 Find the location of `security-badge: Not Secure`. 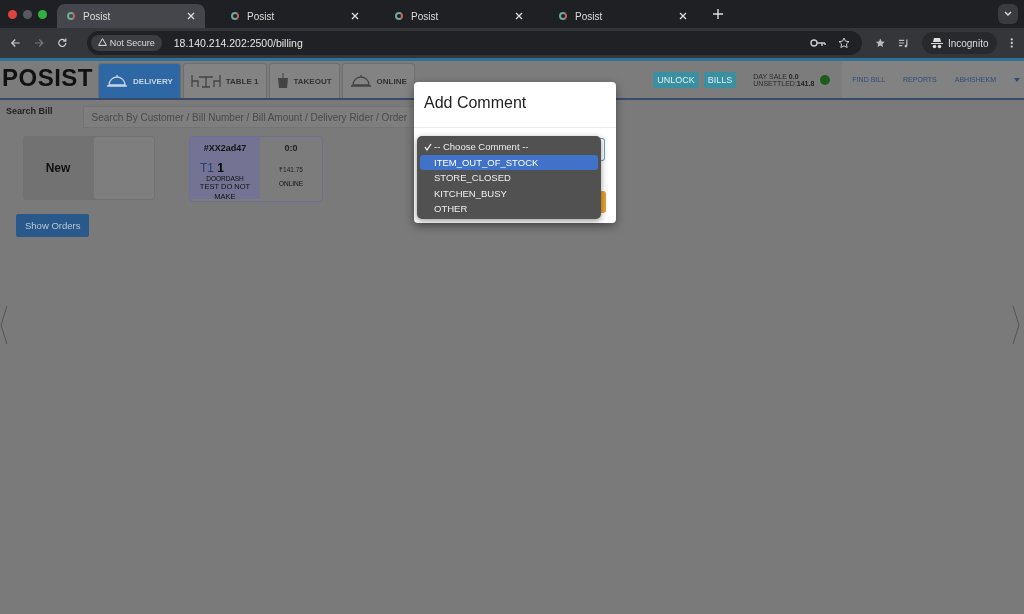

security-badge: Not Secure is located at coordinates (126, 43).